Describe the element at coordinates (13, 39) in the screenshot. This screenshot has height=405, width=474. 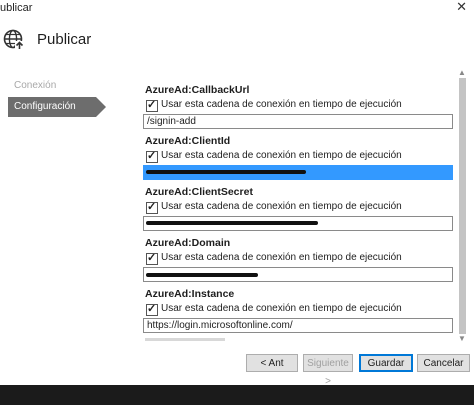
I see `globe-publish-icon` at that location.